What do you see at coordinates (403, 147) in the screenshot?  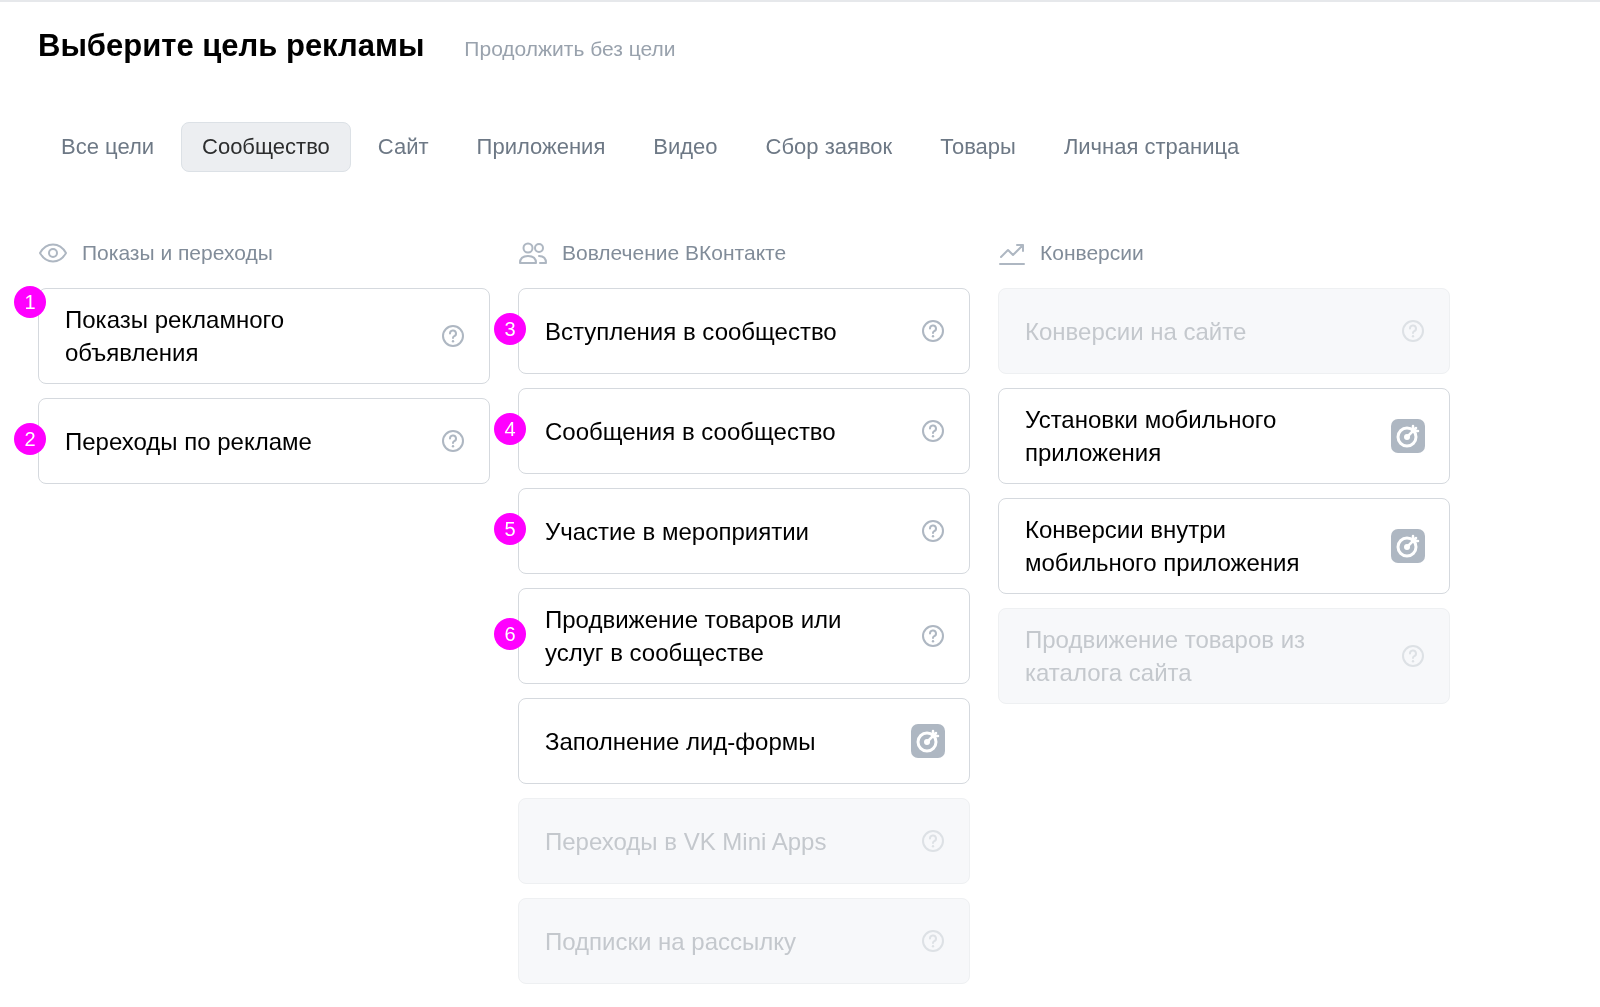 I see `goal-tab: Сайт` at bounding box center [403, 147].